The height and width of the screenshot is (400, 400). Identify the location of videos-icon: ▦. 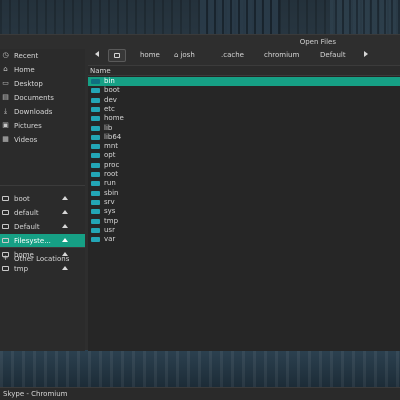
(5, 139).